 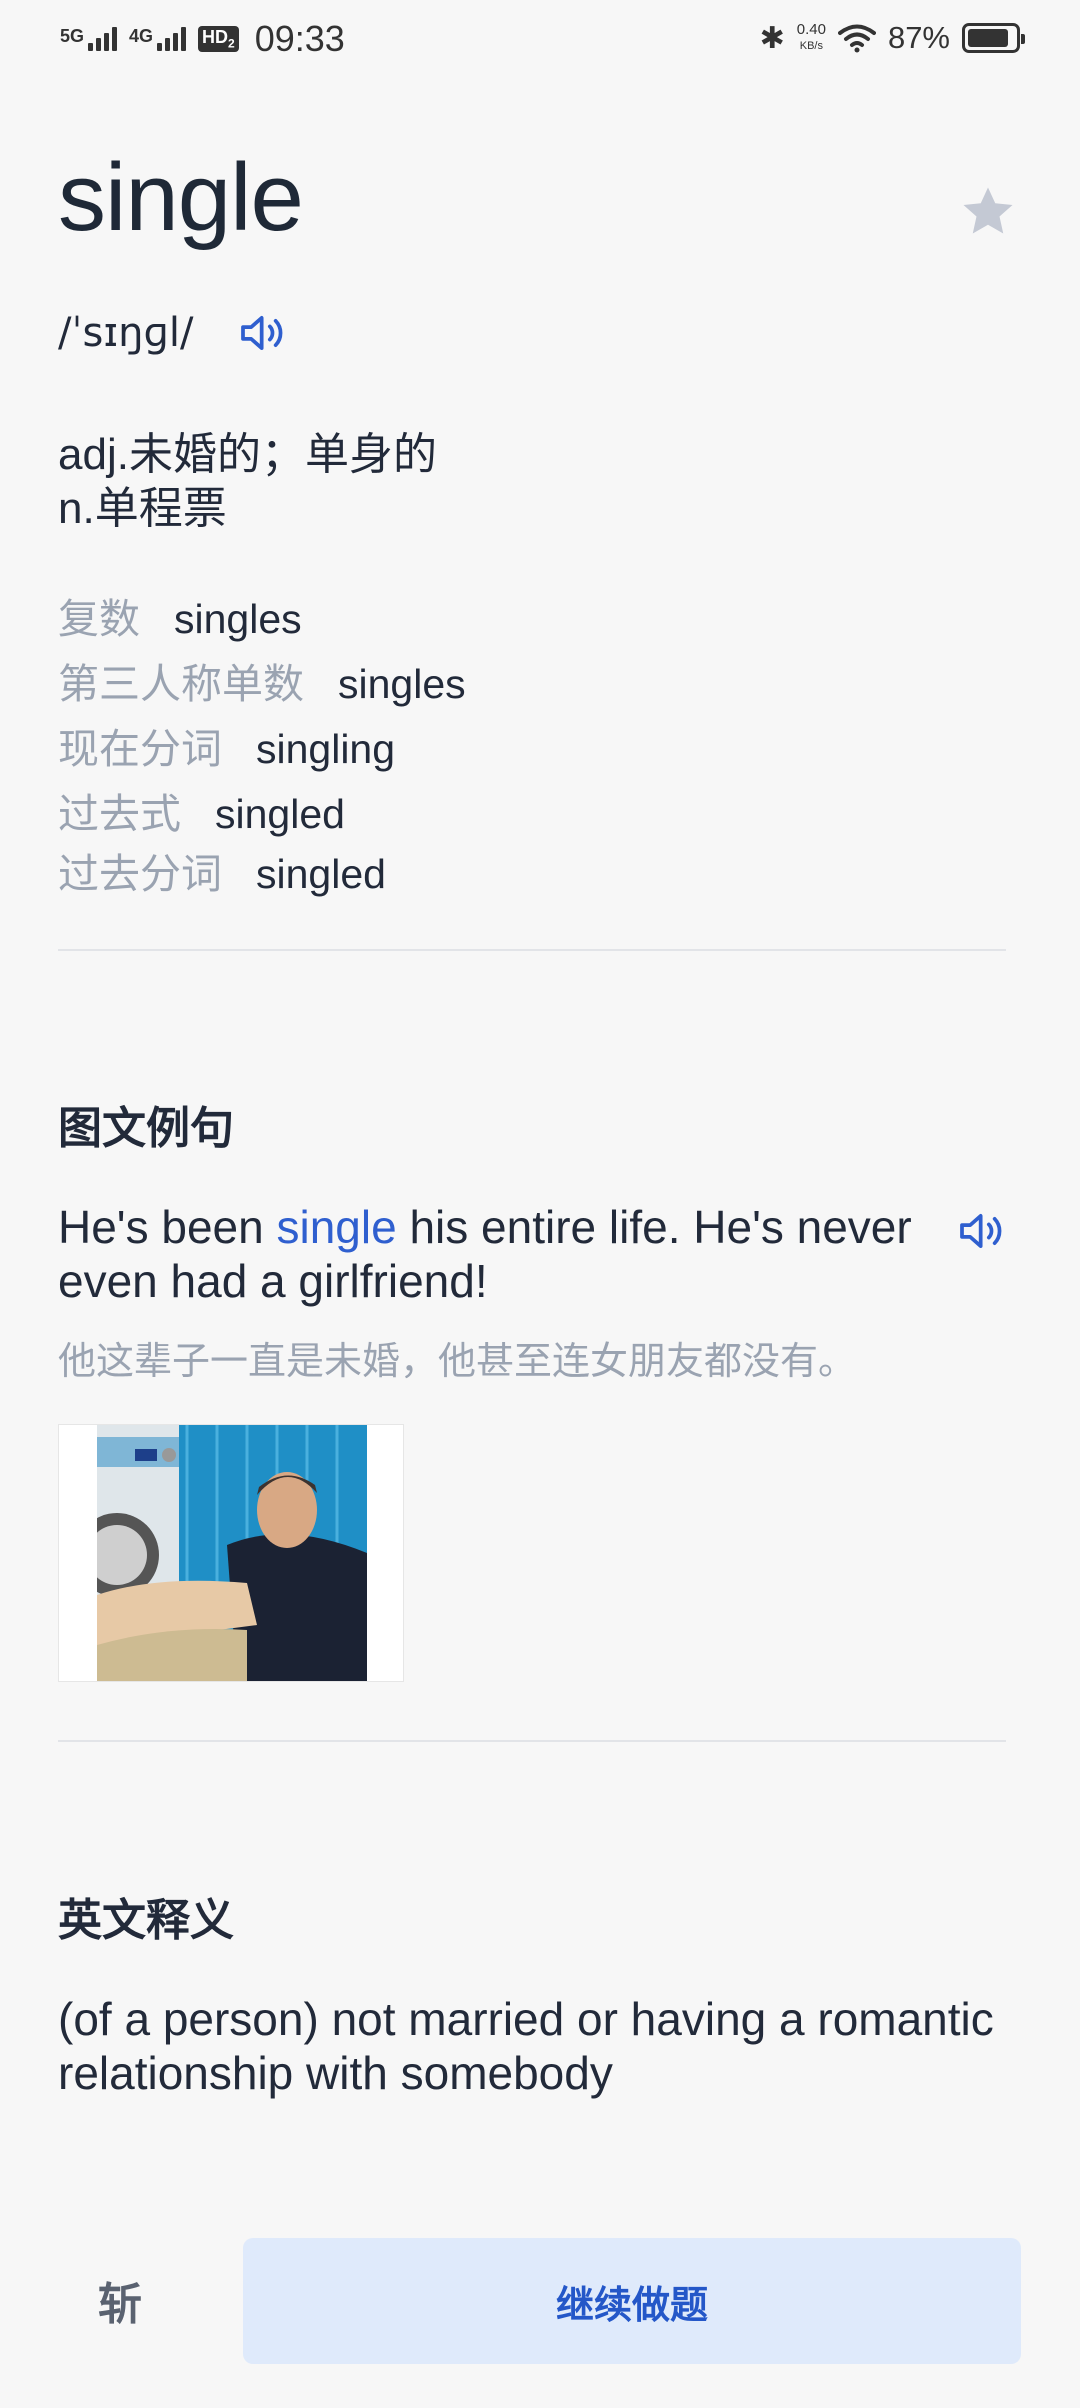 I want to click on example-translation: 他这辈子一直是未婚，他甚至连女朋友都没有。, so click(x=457, y=1362).